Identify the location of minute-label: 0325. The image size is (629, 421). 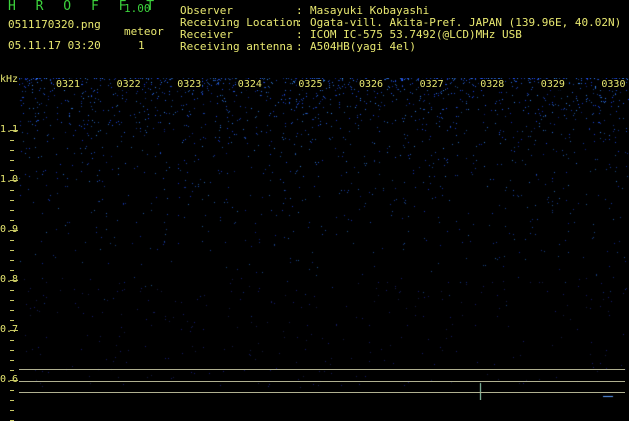
(310, 84).